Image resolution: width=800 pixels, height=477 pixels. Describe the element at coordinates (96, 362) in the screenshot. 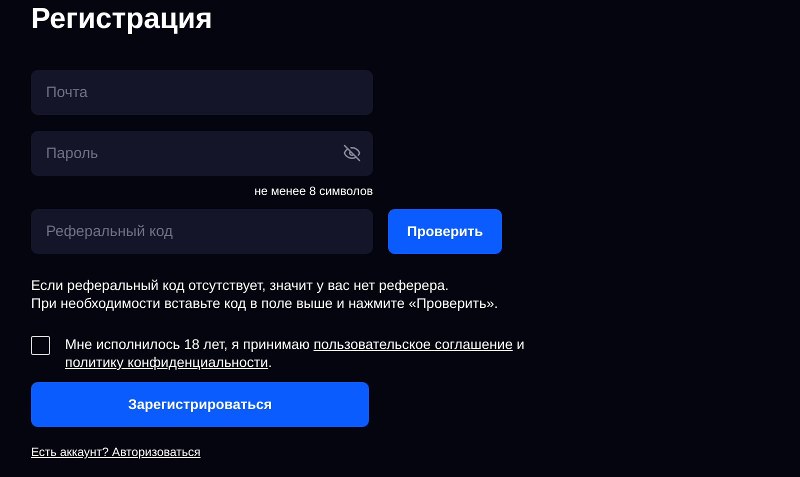

I see `agreement-link: политику` at that location.